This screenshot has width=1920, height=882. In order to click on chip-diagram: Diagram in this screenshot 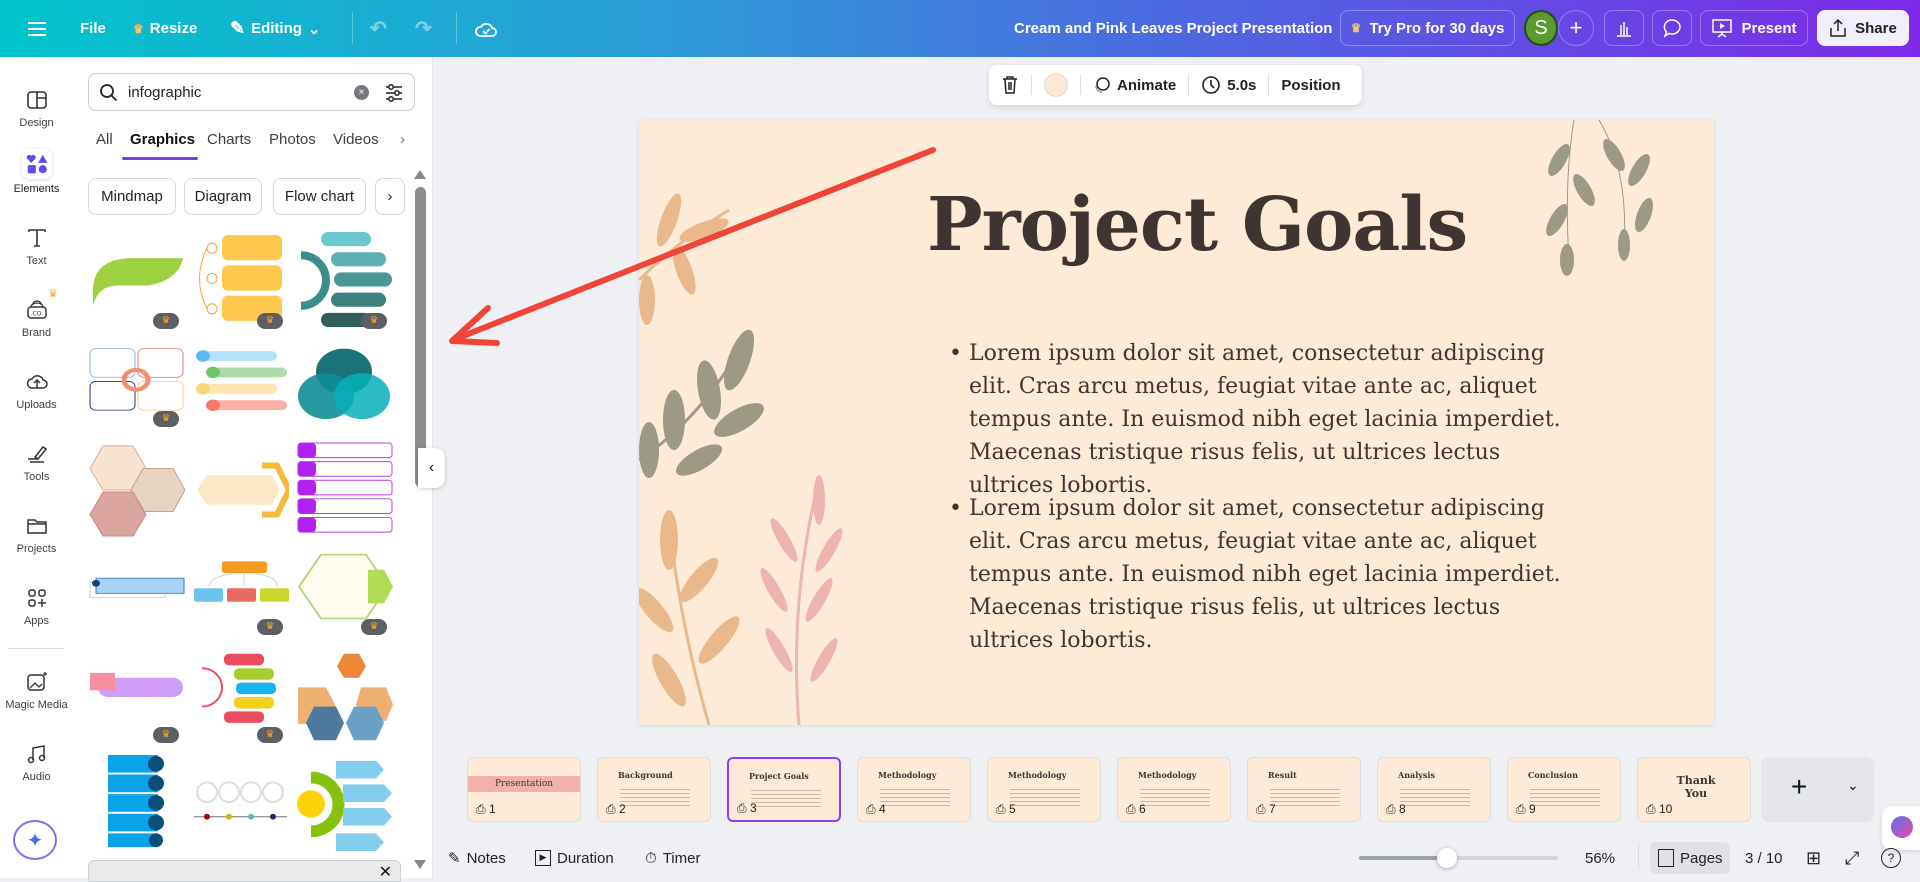, I will do `click(223, 196)`.